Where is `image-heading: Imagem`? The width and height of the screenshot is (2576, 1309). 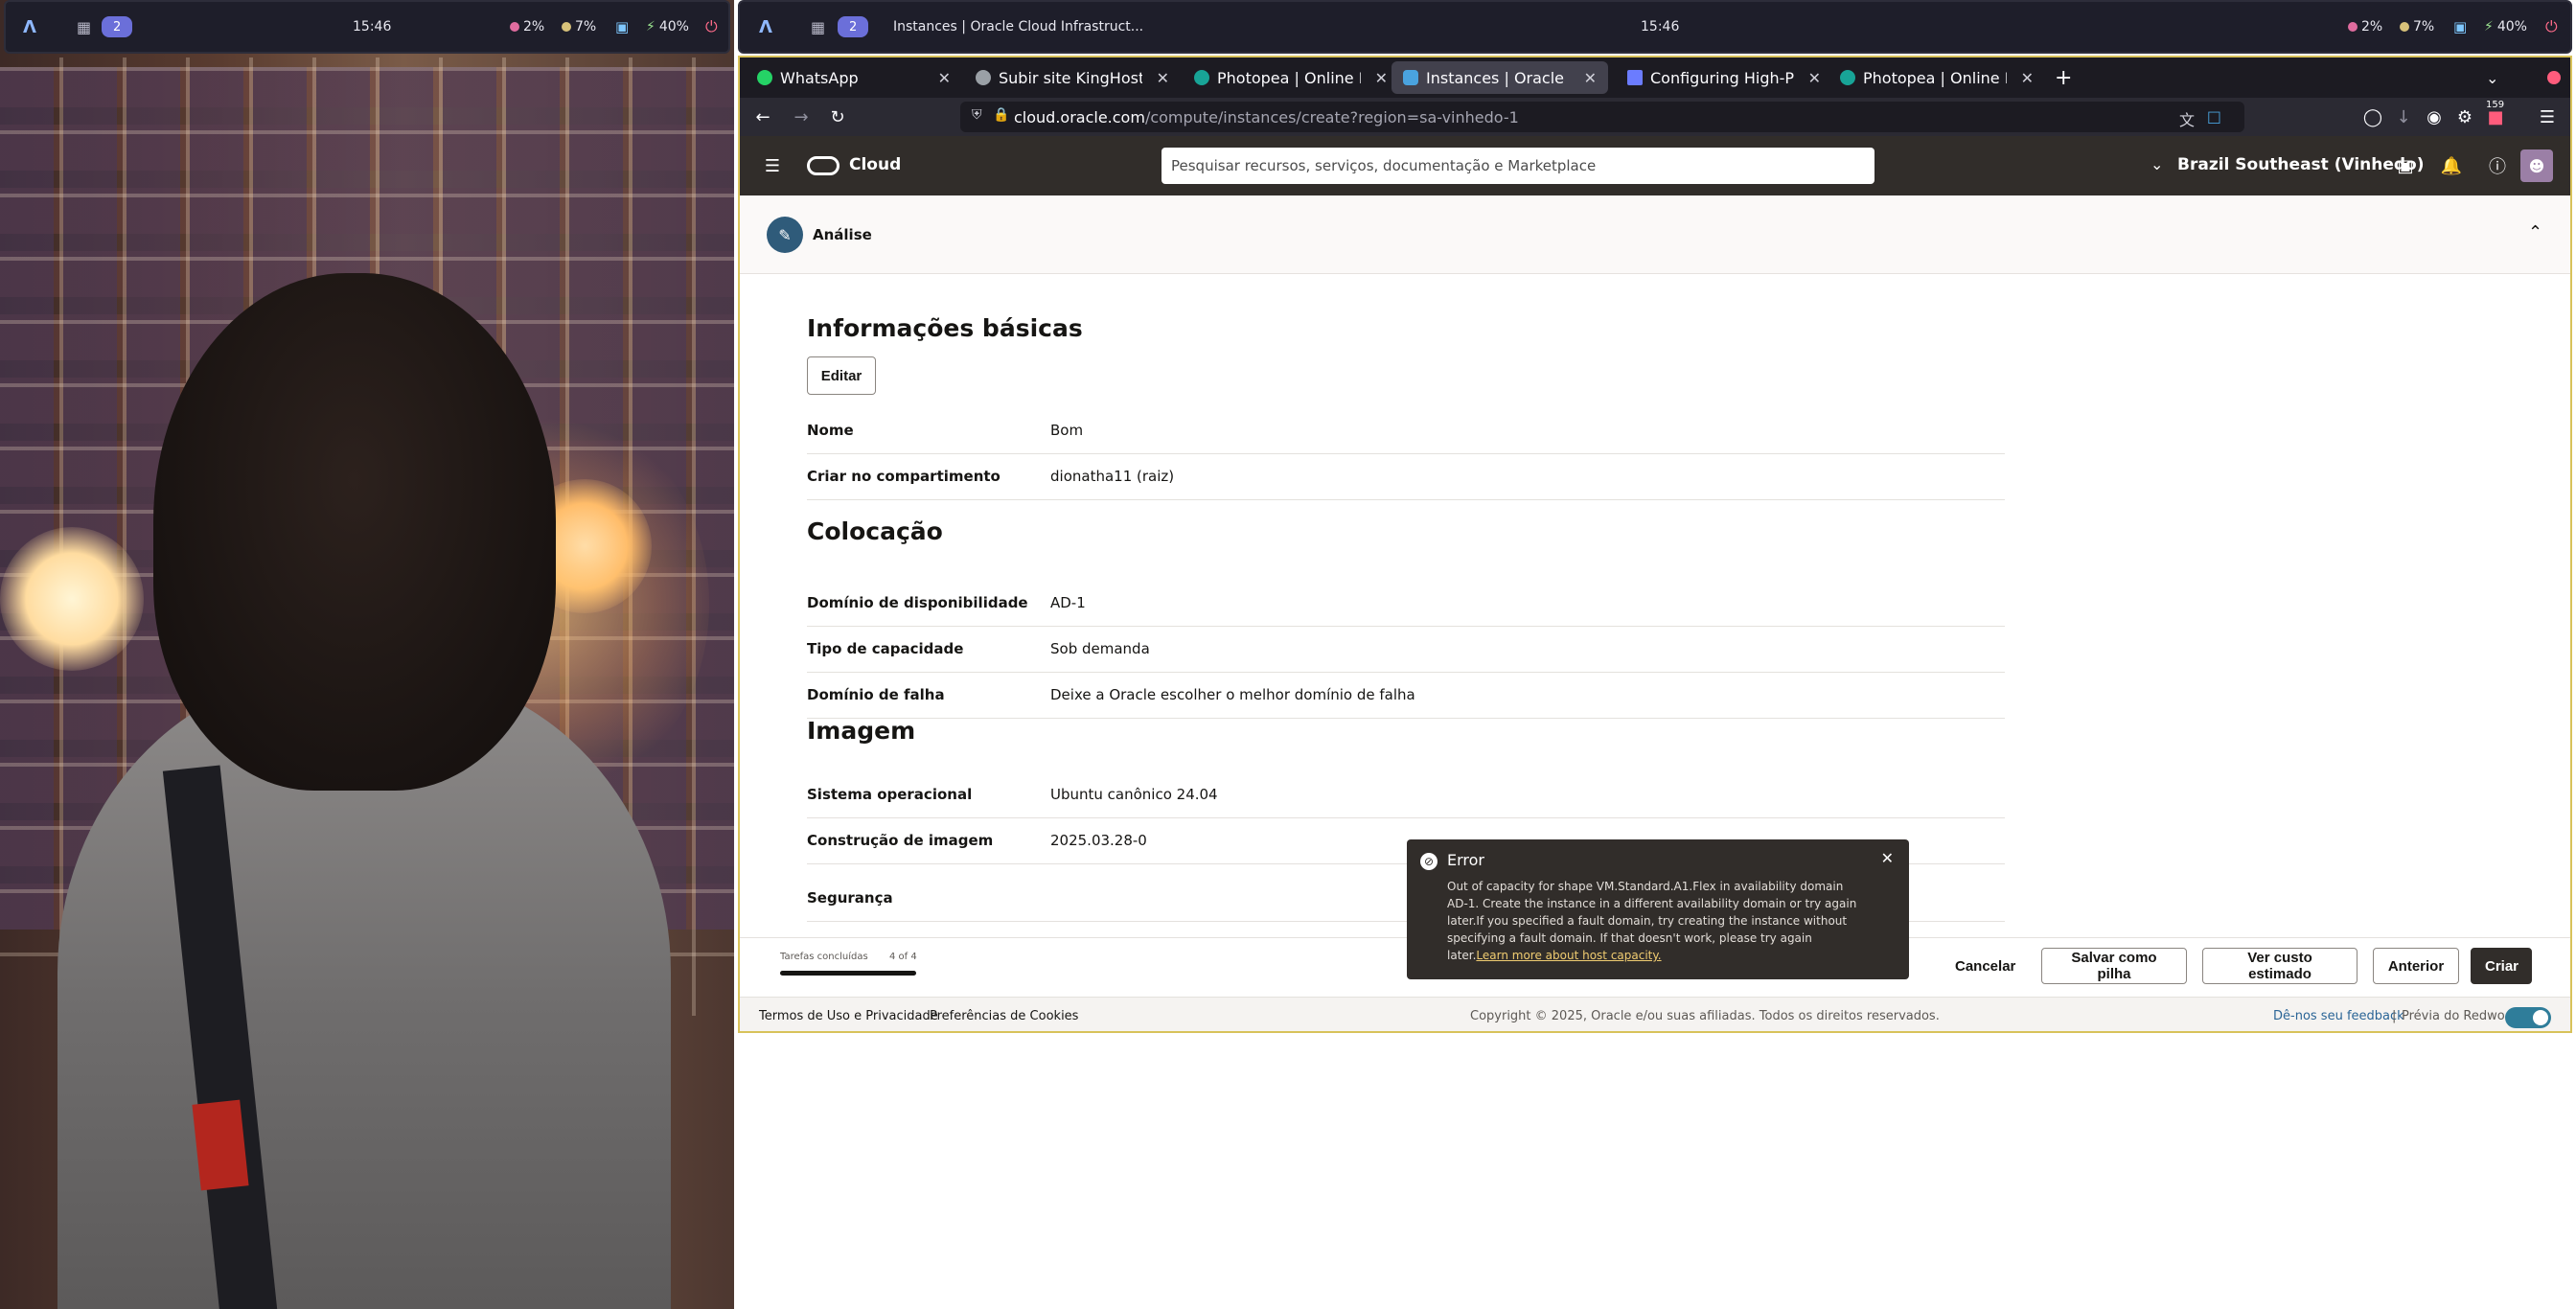 image-heading: Imagem is located at coordinates (861, 731).